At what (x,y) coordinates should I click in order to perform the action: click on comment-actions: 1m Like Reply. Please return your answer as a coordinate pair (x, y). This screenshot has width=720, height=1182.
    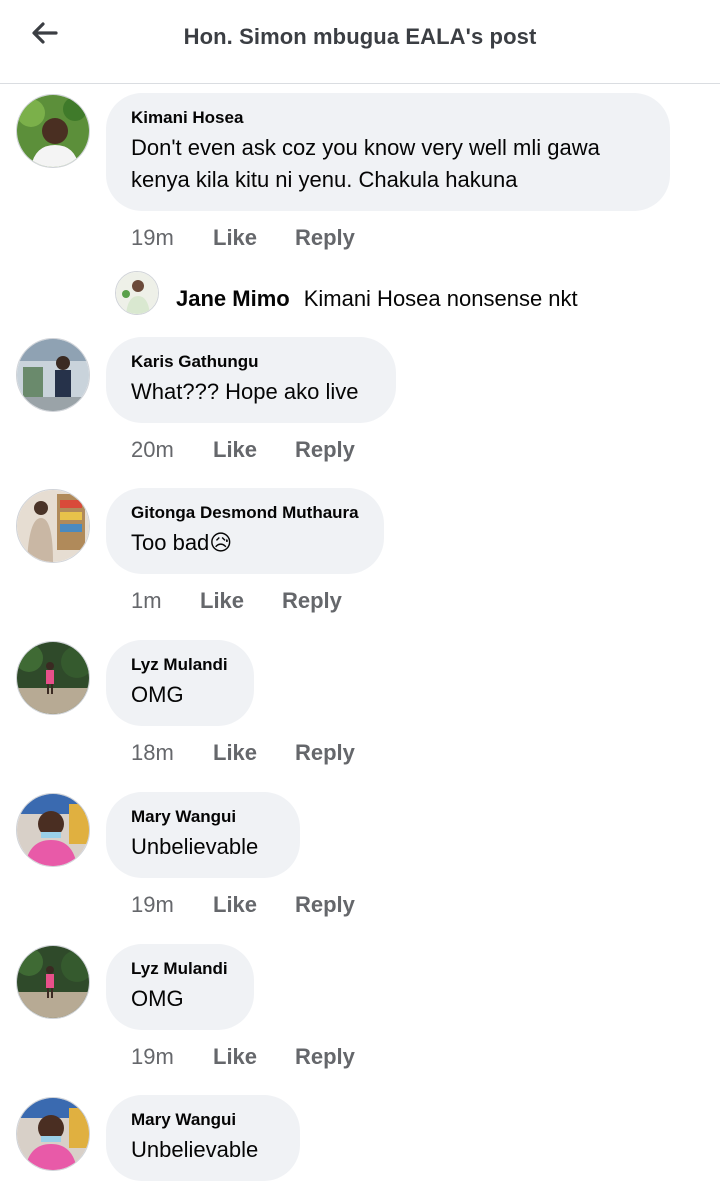
    Looking at the image, I should click on (236, 601).